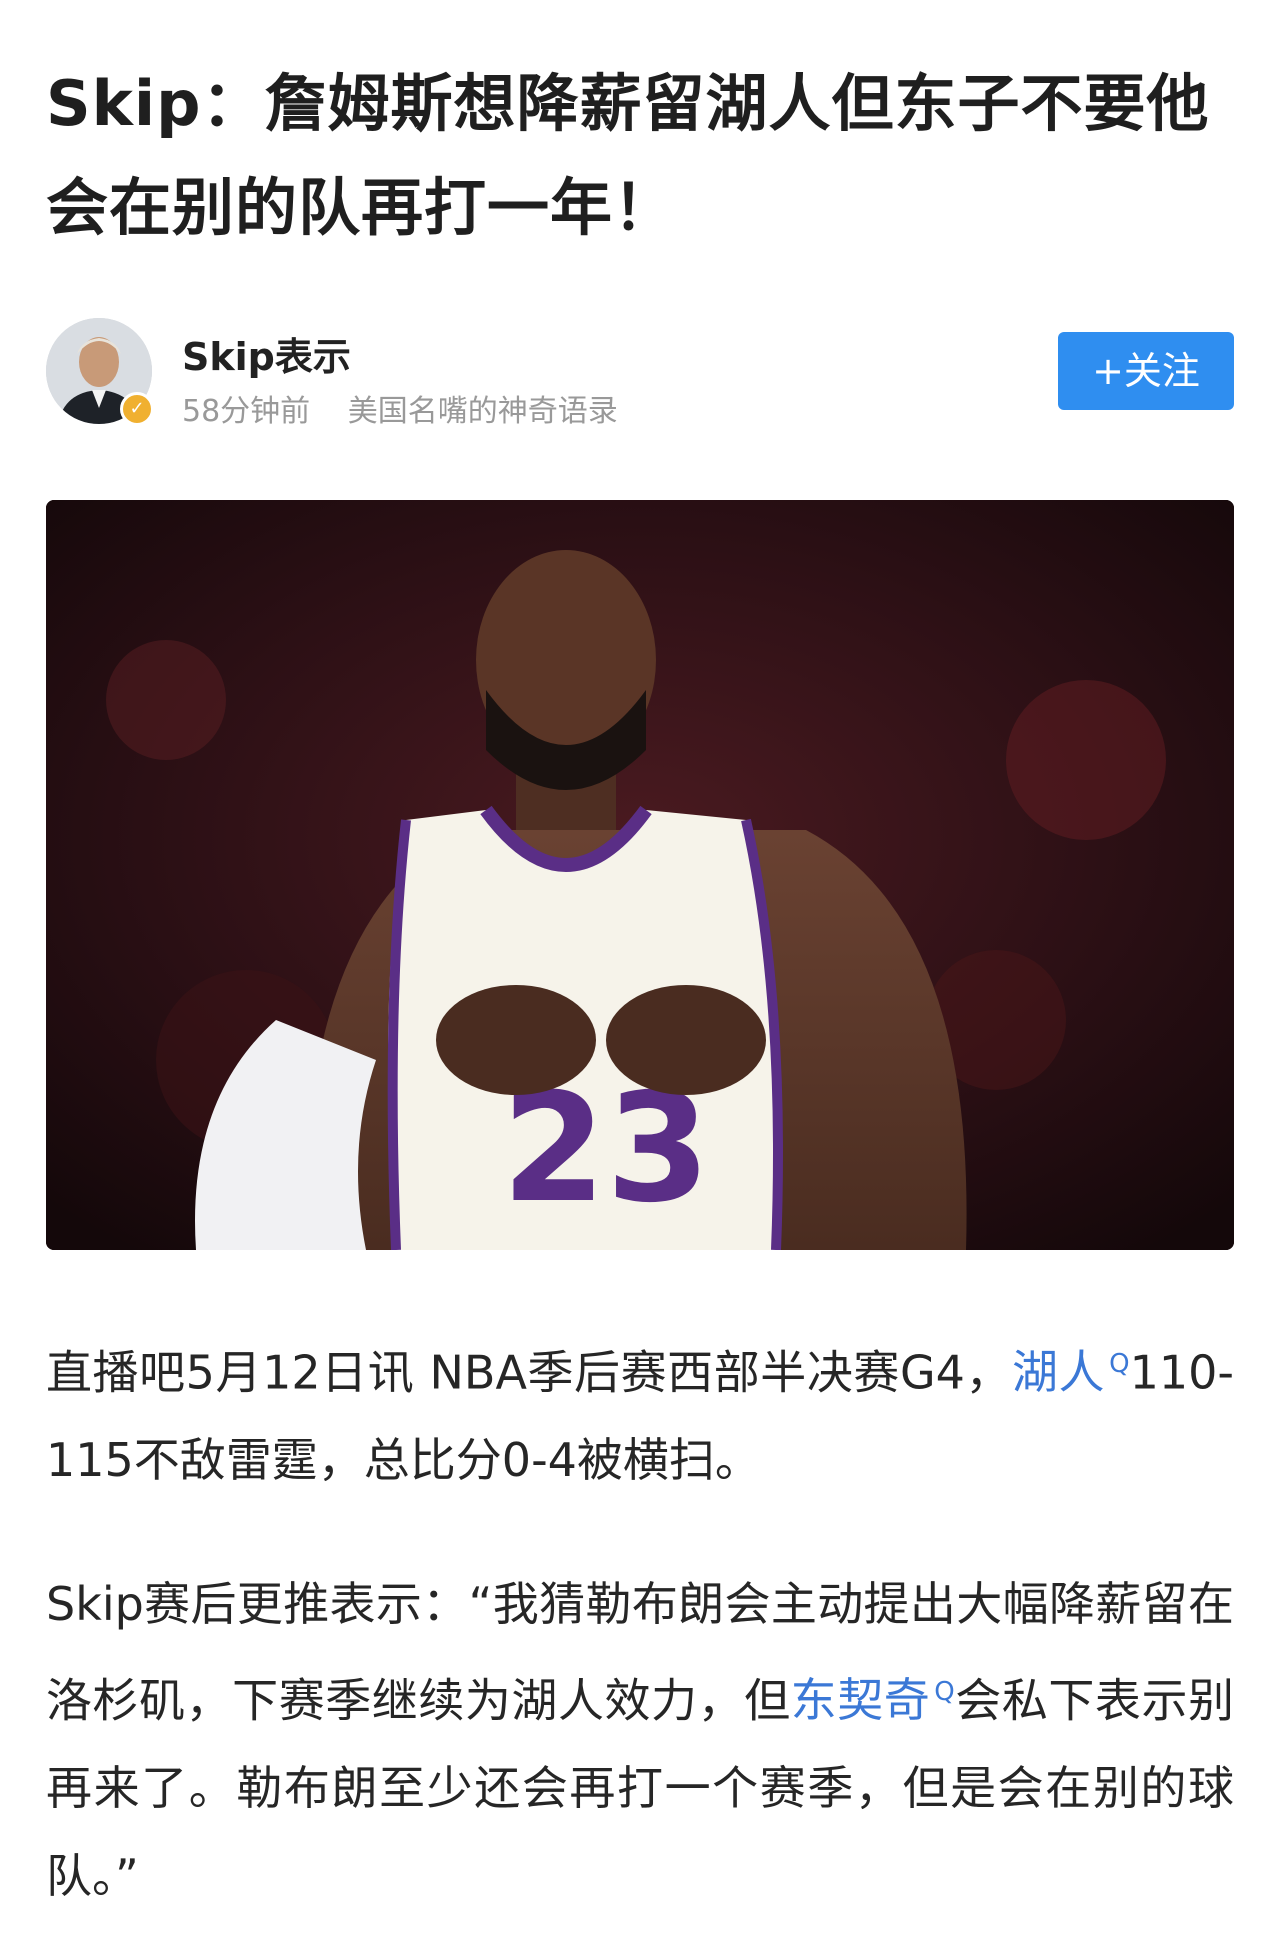 This screenshot has height=1946, width=1280. What do you see at coordinates (482, 411) in the screenshot?
I see `author-channel: 美国名嘴的神奇语录` at bounding box center [482, 411].